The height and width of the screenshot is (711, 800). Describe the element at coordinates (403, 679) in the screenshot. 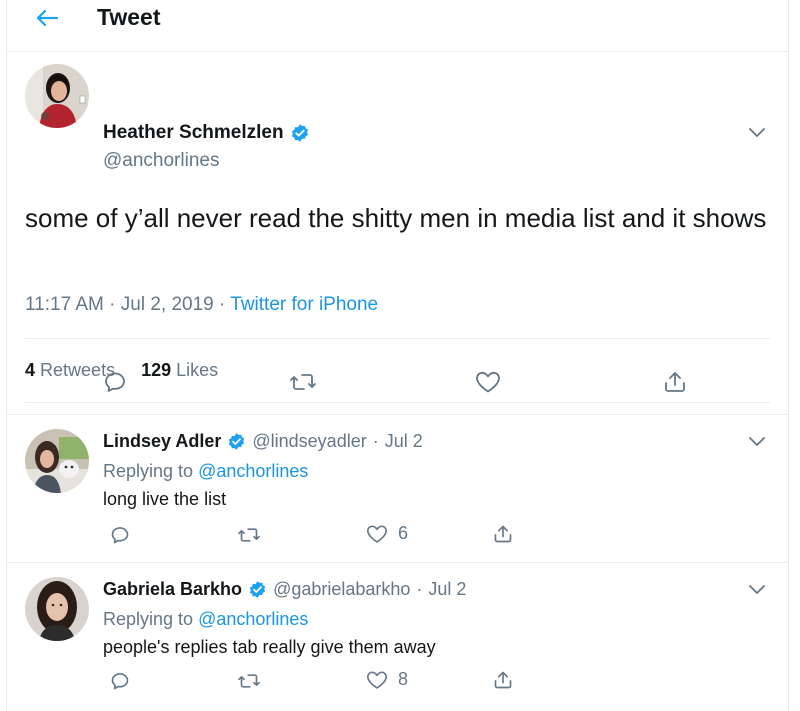

I see `like-count: 8` at that location.